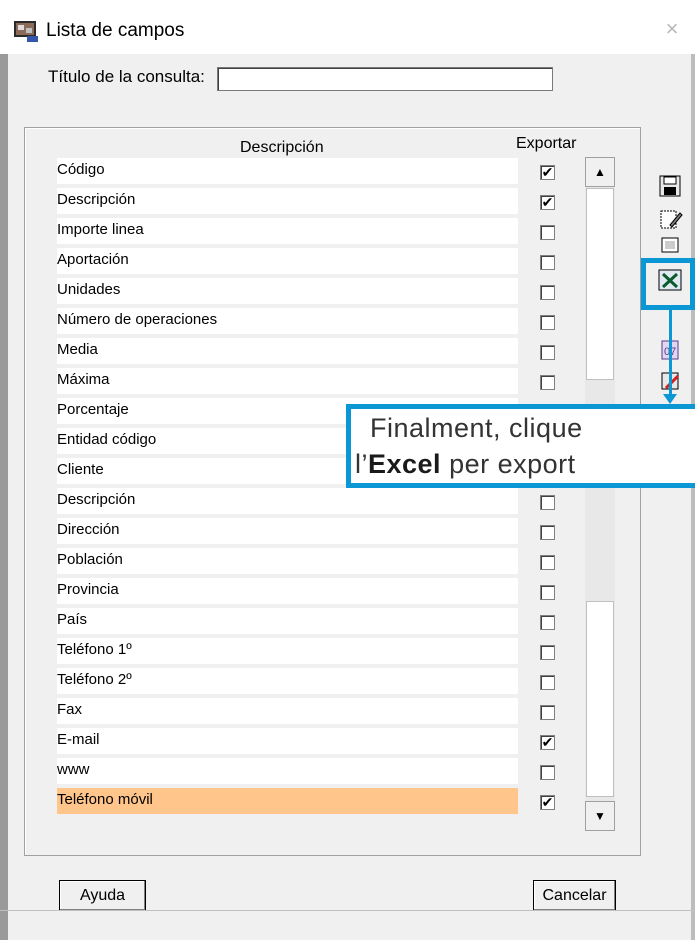  Describe the element at coordinates (600, 699) in the screenshot. I see `scroll-track-segment` at that location.